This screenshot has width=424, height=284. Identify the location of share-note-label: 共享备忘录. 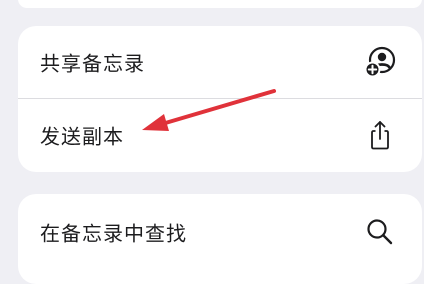
(92, 63).